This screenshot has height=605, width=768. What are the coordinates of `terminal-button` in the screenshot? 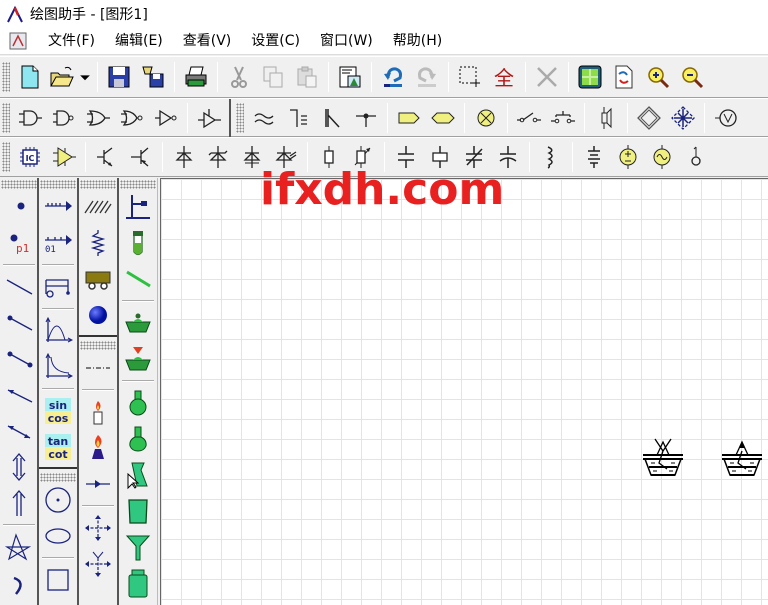 It's located at (696, 157).